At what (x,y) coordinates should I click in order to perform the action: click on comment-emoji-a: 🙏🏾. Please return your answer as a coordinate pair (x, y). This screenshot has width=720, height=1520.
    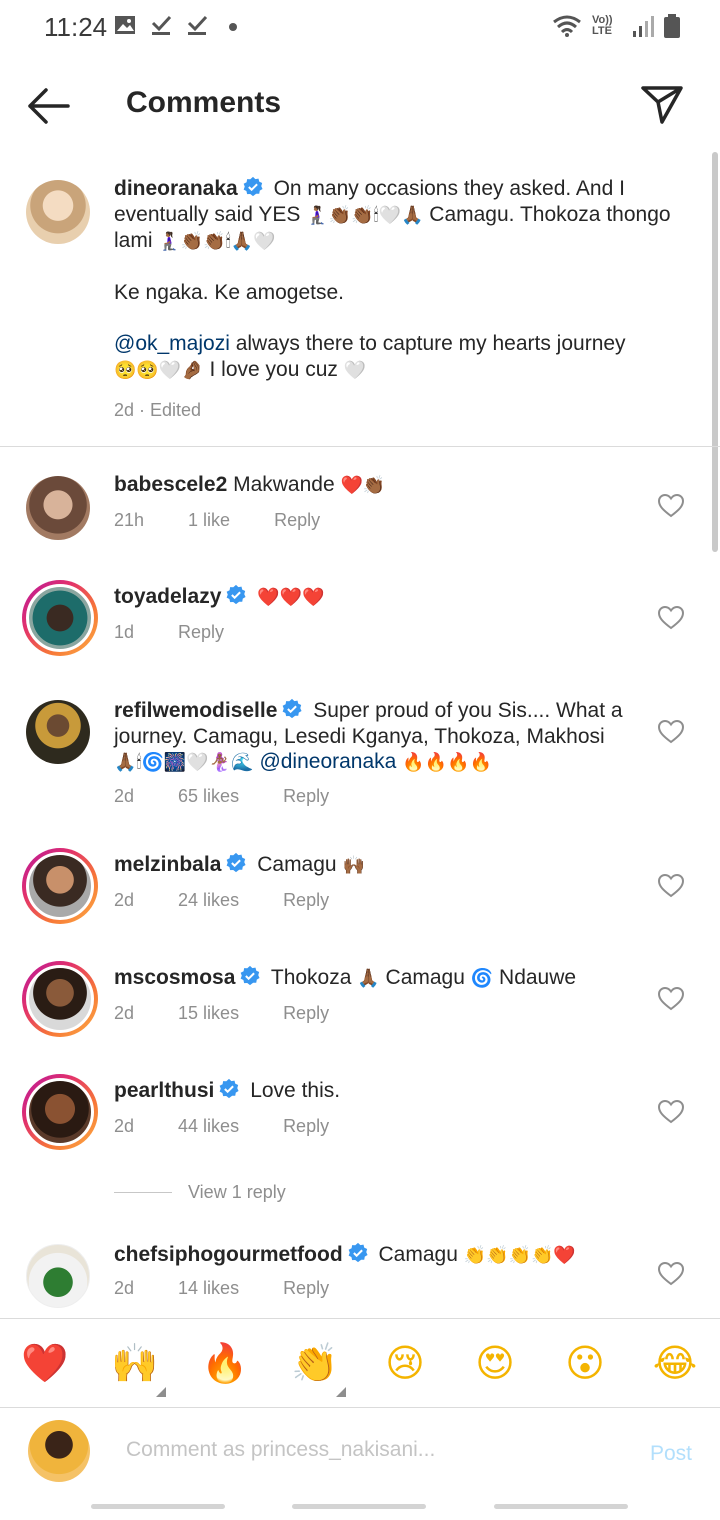
    Looking at the image, I should click on (368, 978).